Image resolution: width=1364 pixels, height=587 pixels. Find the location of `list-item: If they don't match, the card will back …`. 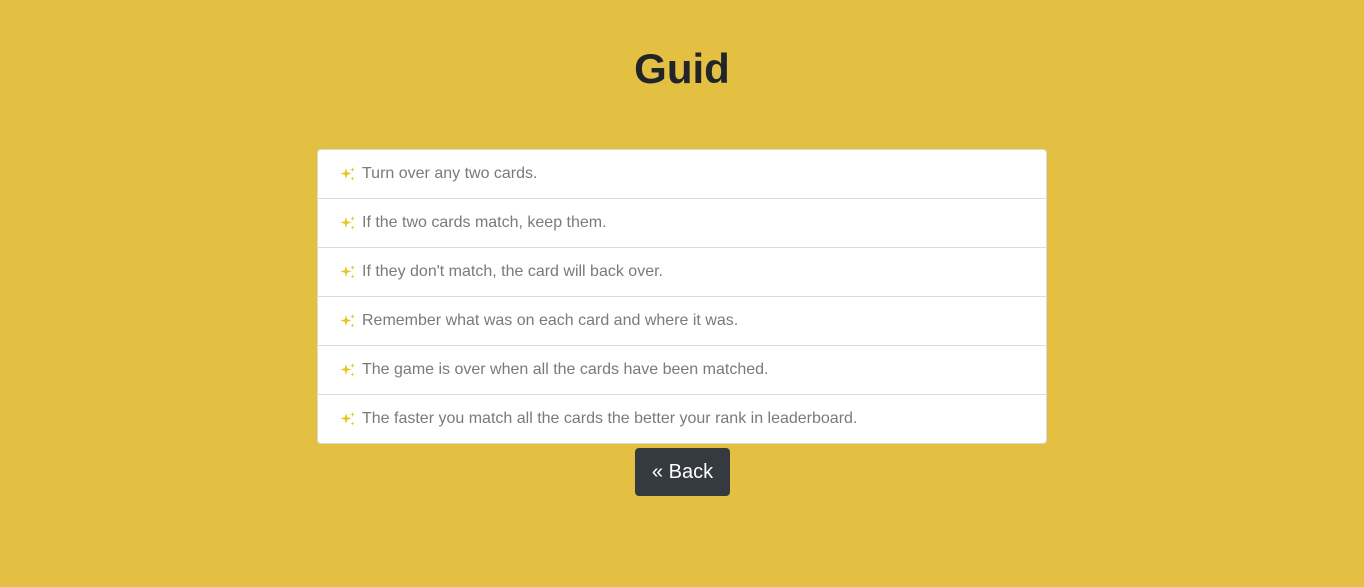

list-item: If they don't match, the card will back … is located at coordinates (682, 272).